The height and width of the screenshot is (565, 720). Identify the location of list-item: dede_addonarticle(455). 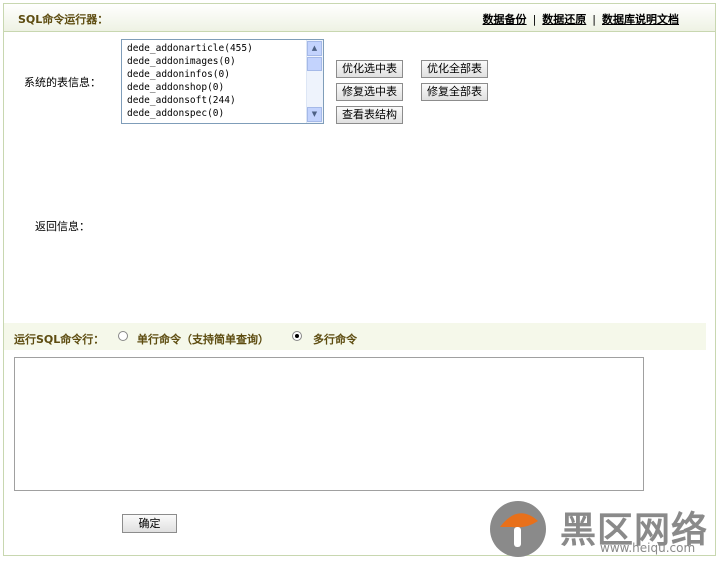
(225, 48).